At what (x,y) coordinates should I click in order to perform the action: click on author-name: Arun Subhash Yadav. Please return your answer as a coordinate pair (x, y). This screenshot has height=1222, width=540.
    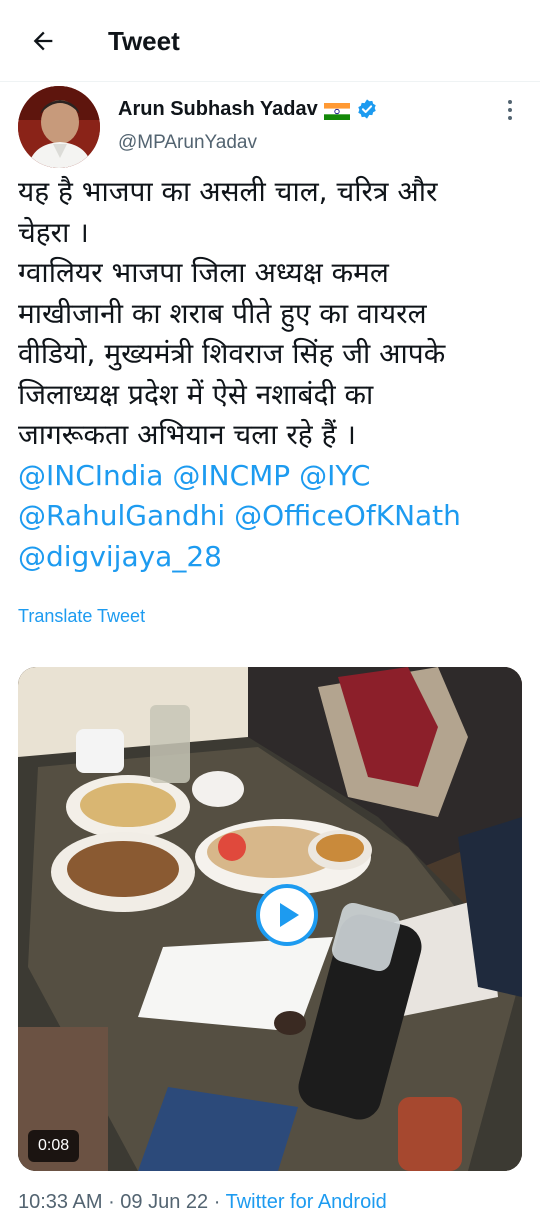
    Looking at the image, I should click on (218, 109).